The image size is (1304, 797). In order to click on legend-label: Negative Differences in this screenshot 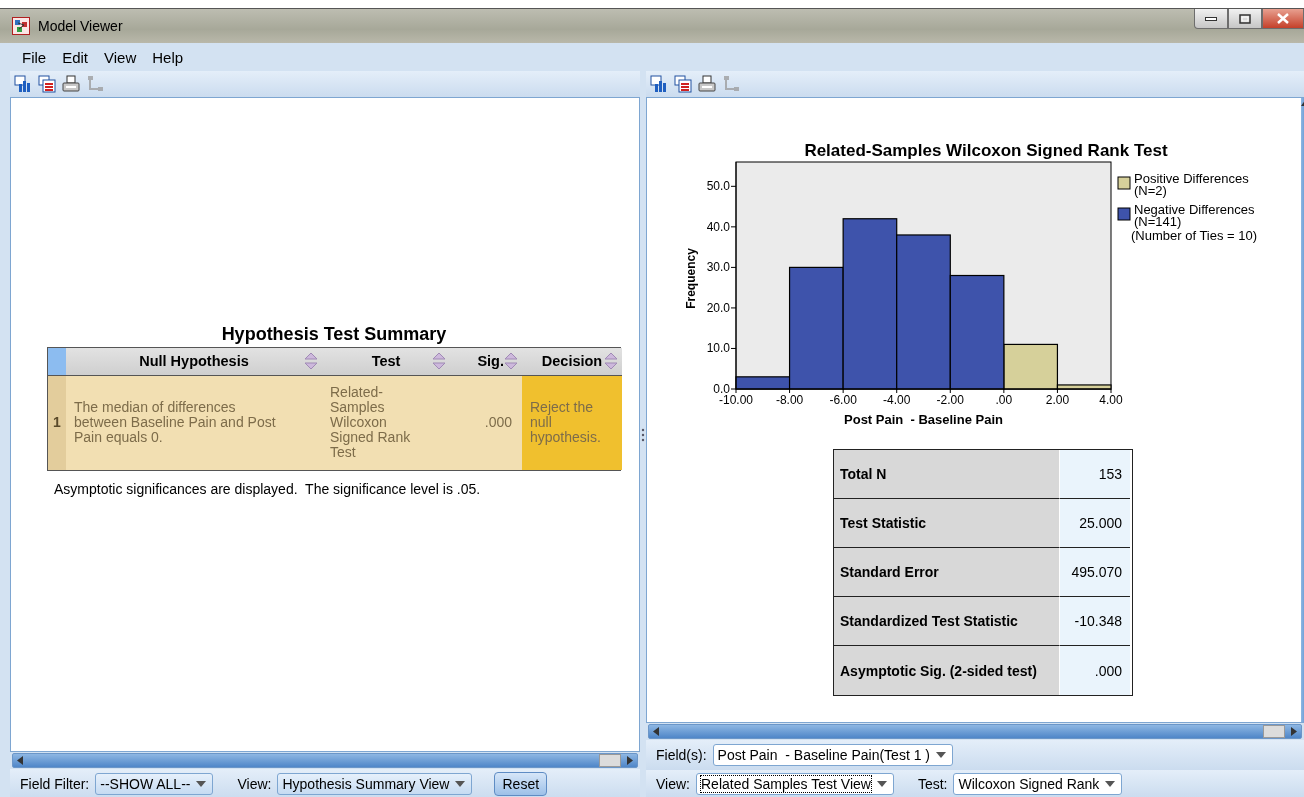, I will do `click(1194, 209)`.